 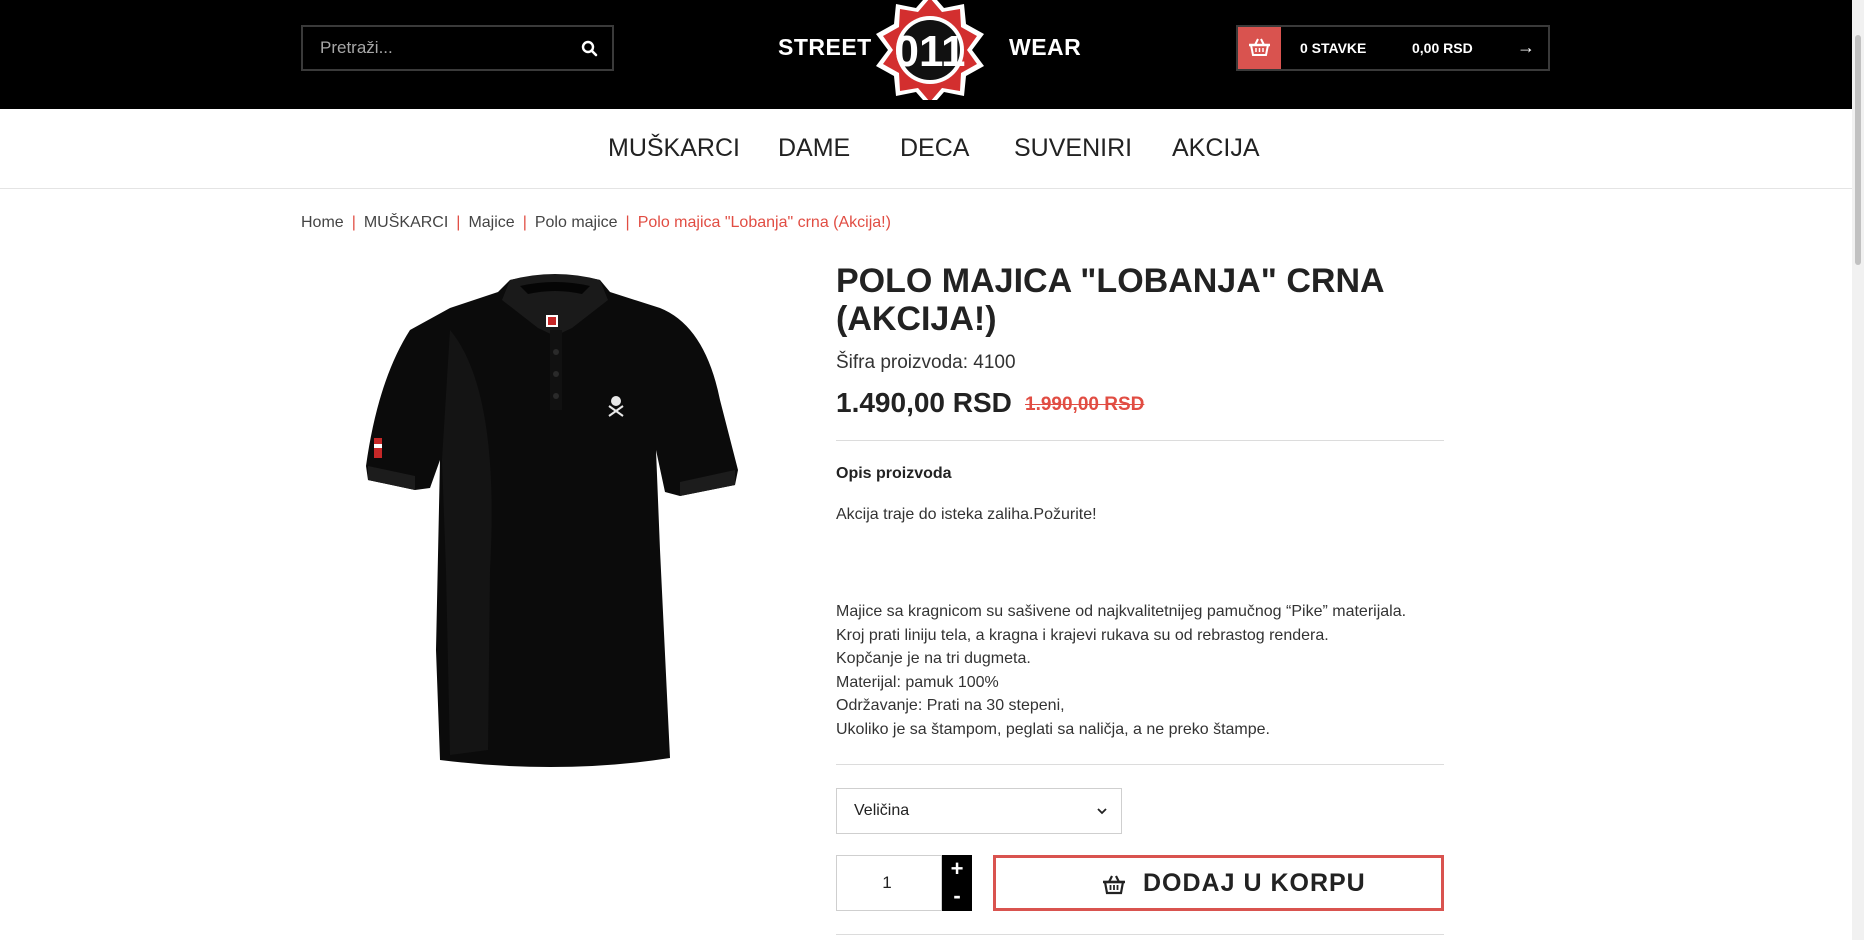 What do you see at coordinates (1442, 48) in the screenshot?
I see `cart-total: 0,00 RSD` at bounding box center [1442, 48].